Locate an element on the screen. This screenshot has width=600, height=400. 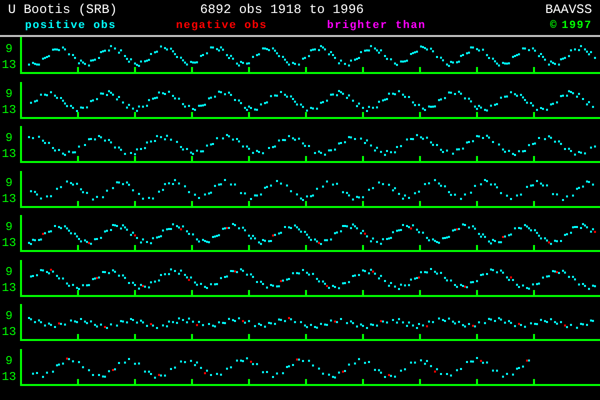
copyright-year: 1997 is located at coordinates (577, 26).